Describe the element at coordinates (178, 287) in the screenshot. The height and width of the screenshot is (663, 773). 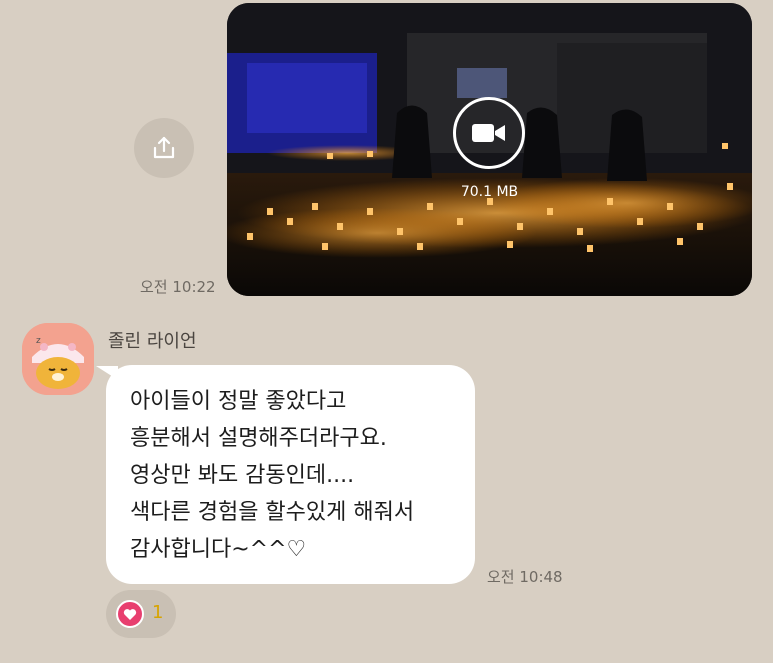
I see `sent-timestamp: 오전 10:22` at that location.